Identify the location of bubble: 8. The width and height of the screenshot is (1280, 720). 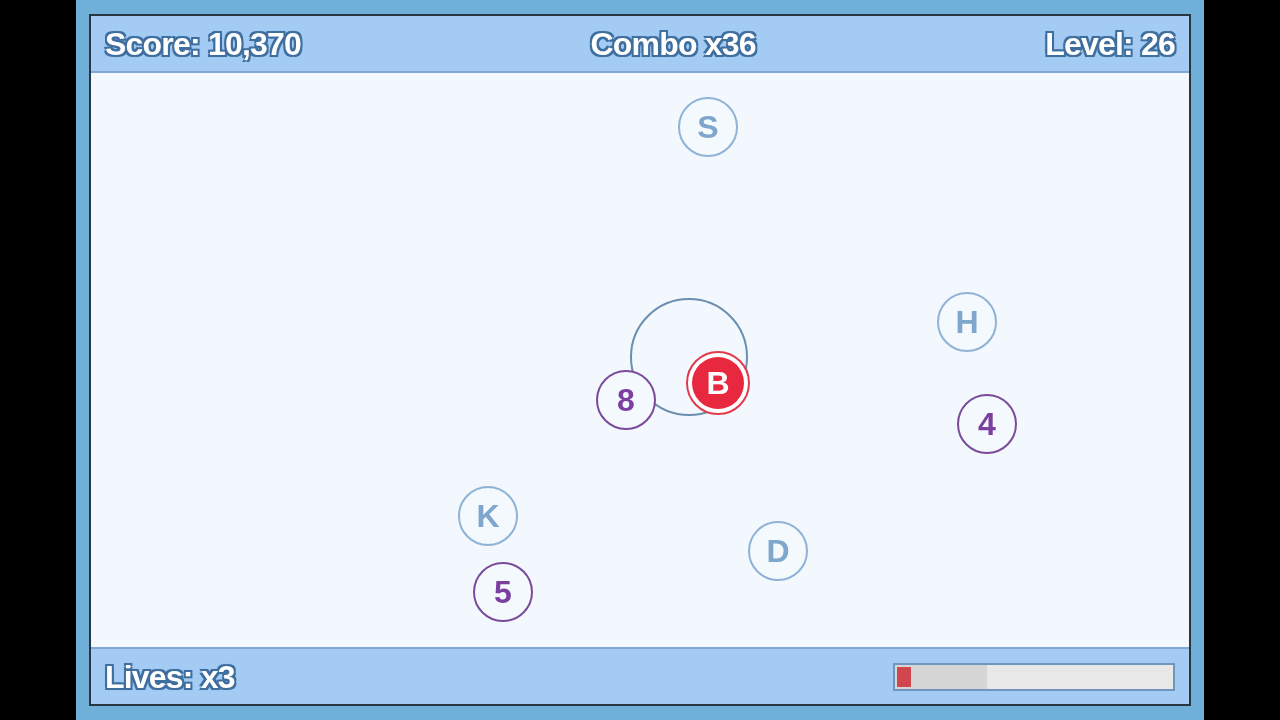
(626, 400).